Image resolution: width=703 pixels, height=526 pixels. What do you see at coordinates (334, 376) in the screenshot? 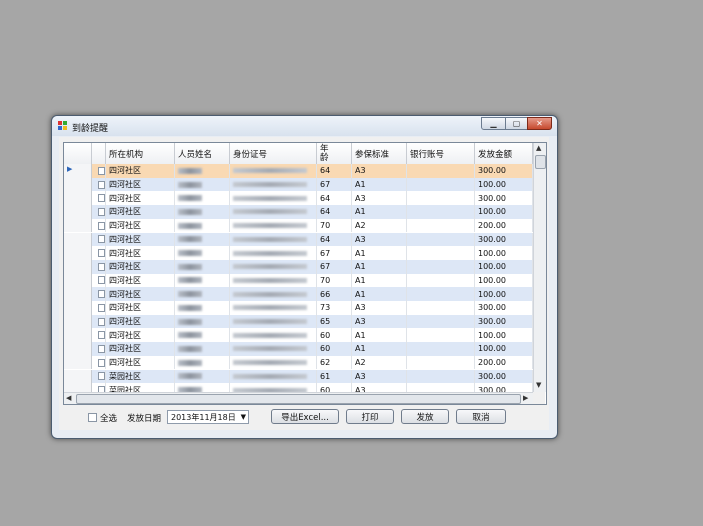
I see `cell-age: 61` at bounding box center [334, 376].